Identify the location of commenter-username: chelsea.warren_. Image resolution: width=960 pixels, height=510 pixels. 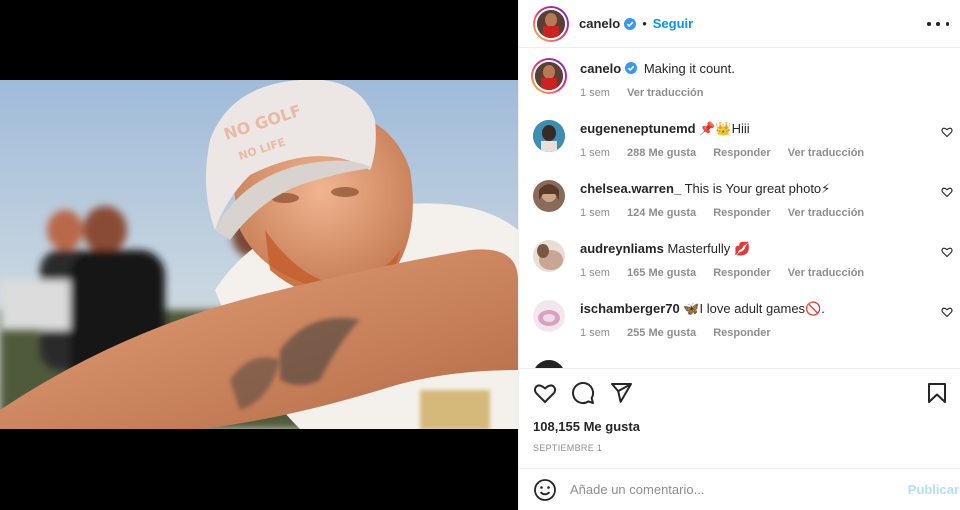
(630, 188).